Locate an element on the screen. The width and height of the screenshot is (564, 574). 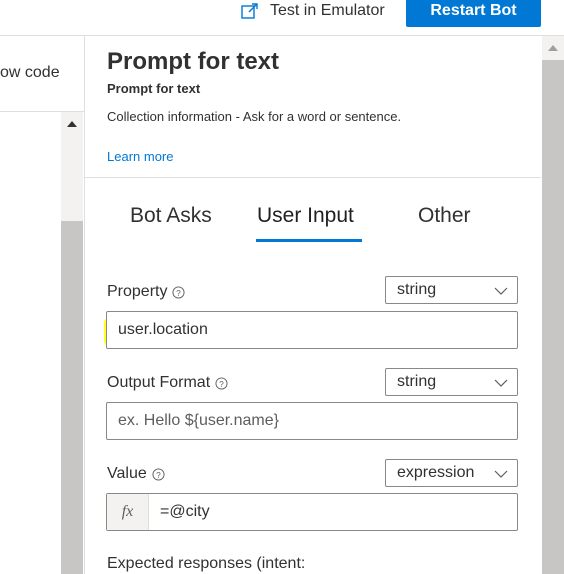
expected-responses-label: Expected responses (intent: is located at coordinates (206, 563).